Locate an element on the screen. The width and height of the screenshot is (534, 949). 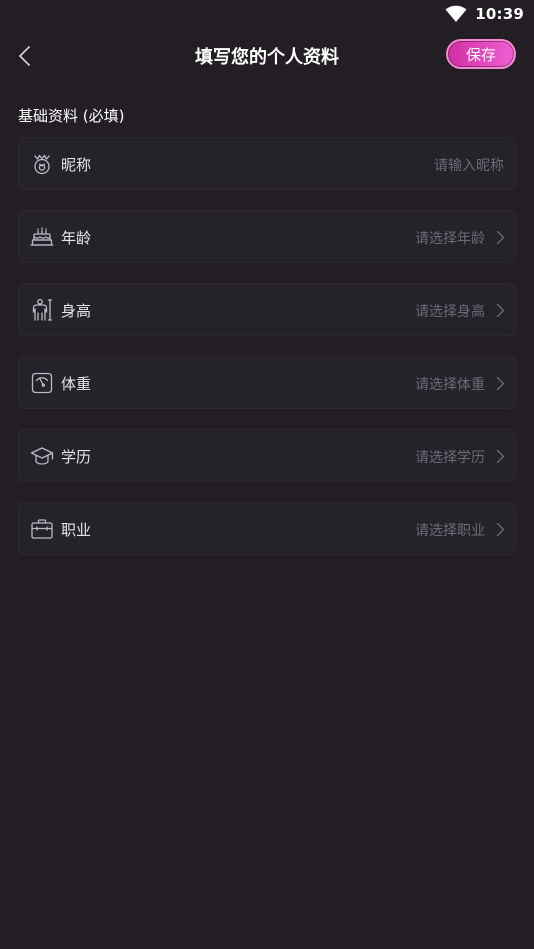
header: 填写您的个人资料 保存 is located at coordinates (267, 56).